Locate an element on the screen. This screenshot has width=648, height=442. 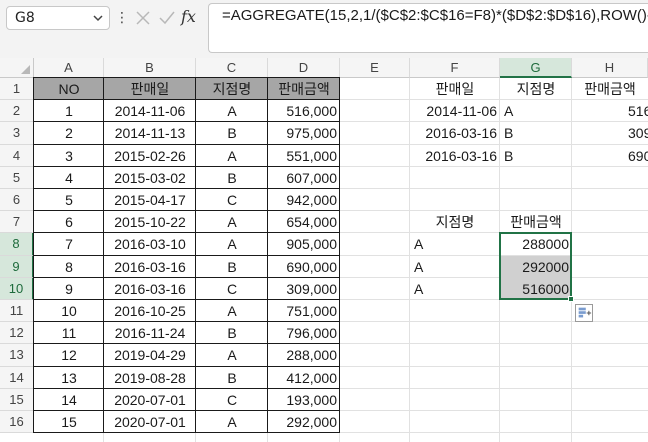
fill-handle is located at coordinates (571, 299).